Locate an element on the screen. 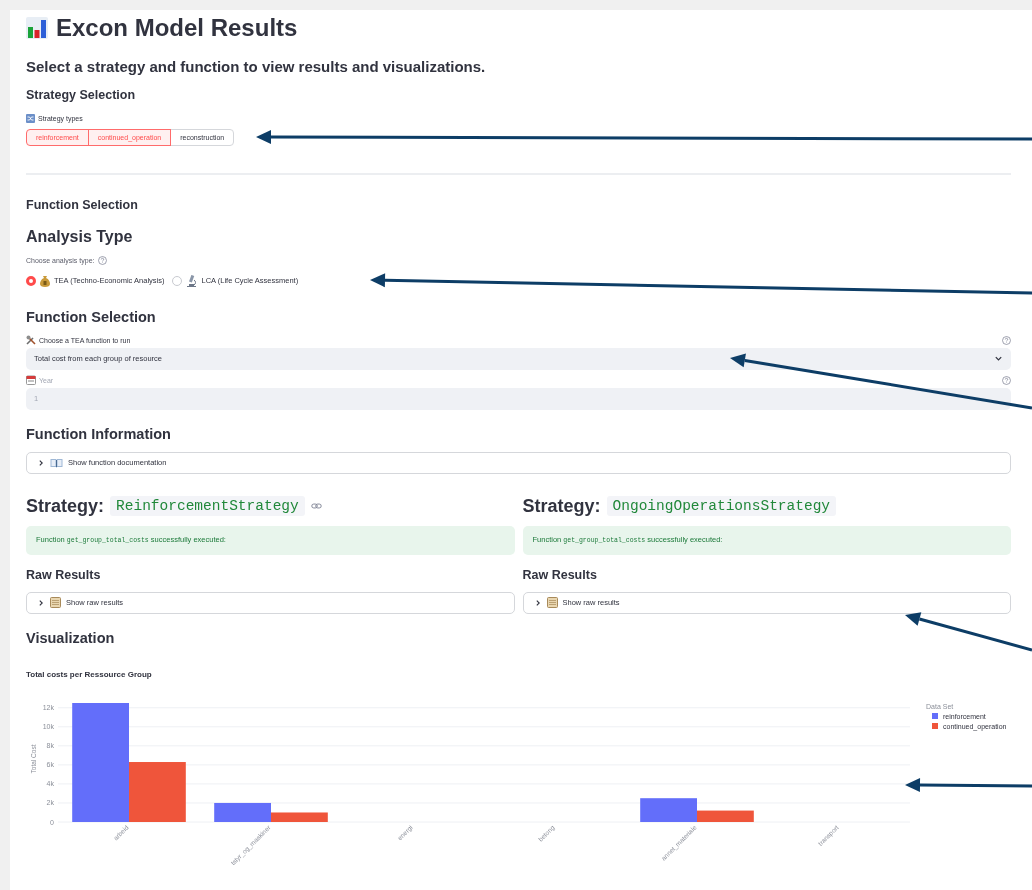  strategy-name: ReinforcementStrategy is located at coordinates (207, 506).